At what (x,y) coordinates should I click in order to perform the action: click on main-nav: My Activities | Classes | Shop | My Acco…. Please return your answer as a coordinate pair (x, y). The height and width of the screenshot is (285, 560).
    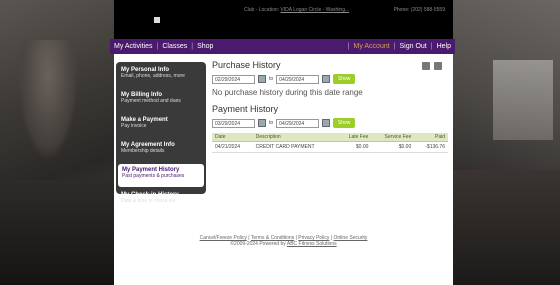
    Looking at the image, I should click on (282, 46).